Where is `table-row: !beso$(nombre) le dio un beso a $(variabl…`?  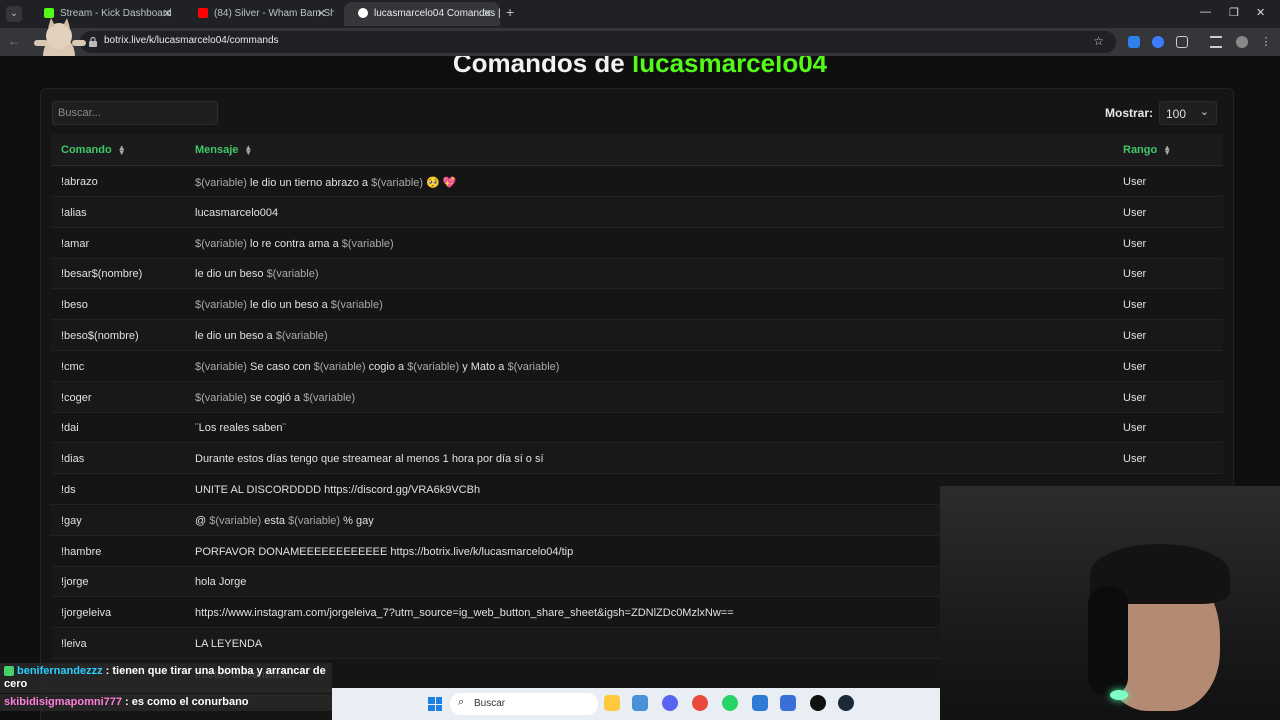 table-row: !beso$(nombre) le dio un beso a $(variabl… is located at coordinates (637, 336).